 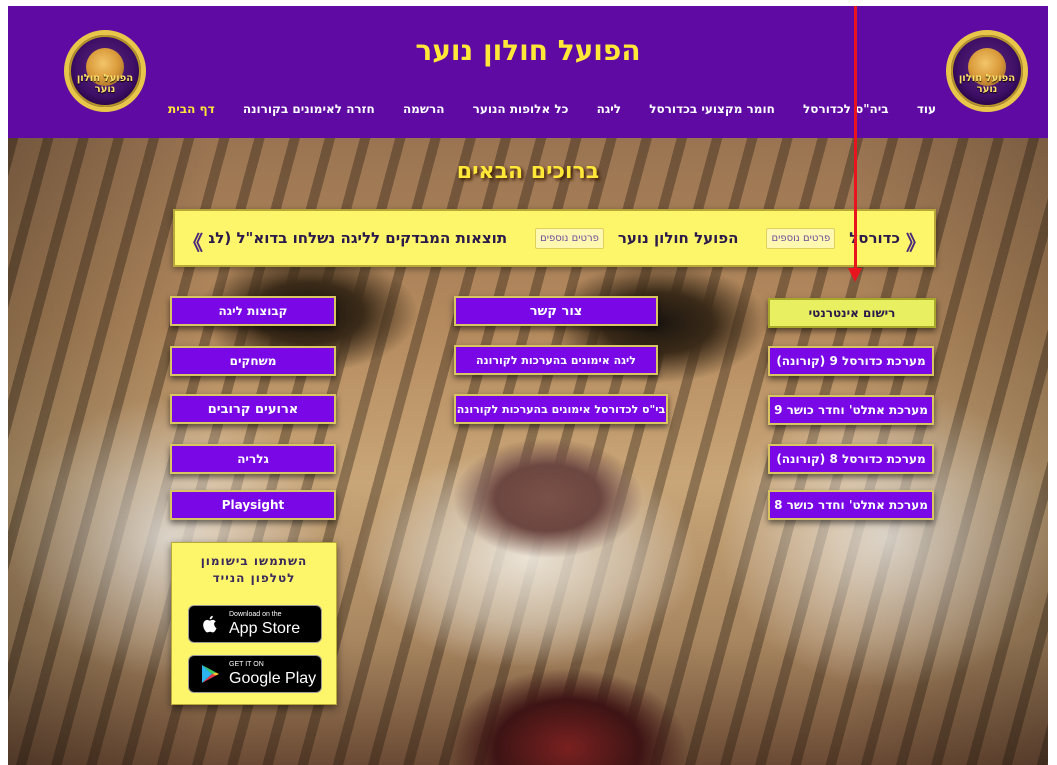 I want to click on site-title: הפועל חולון נוער, so click(x=528, y=50).